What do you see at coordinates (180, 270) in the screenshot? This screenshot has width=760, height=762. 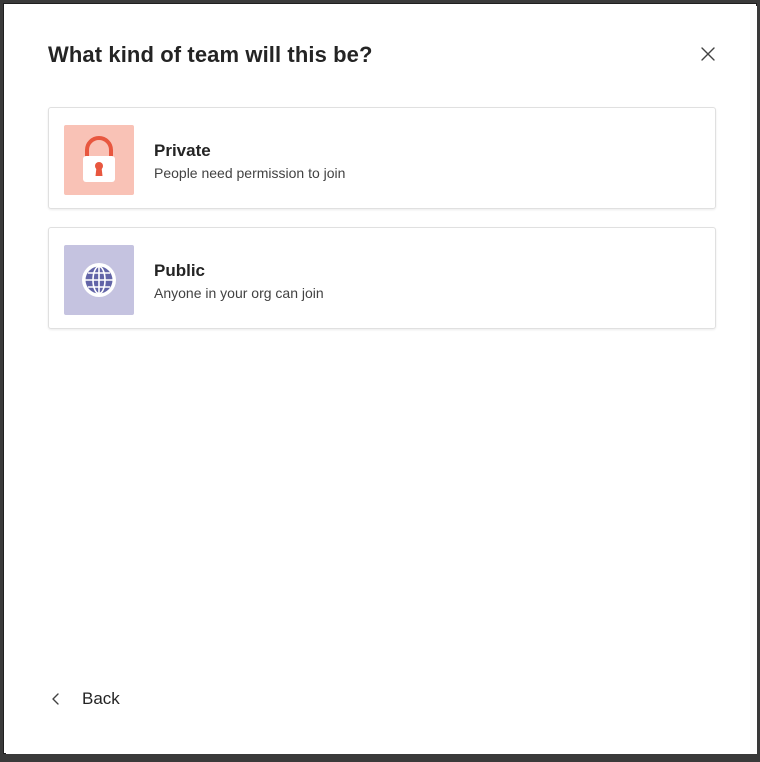 I see `public-option-title: Public` at bounding box center [180, 270].